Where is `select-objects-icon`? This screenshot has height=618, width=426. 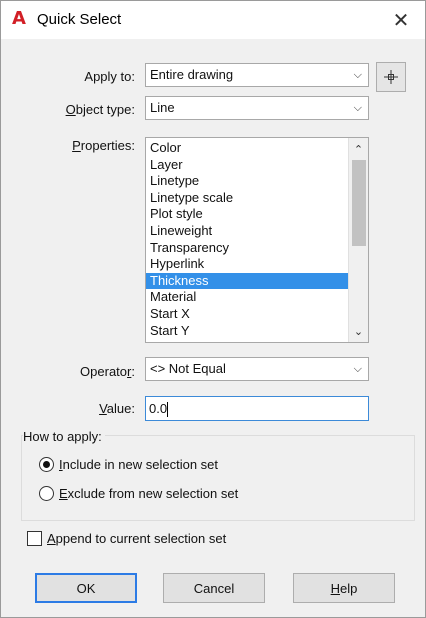
select-objects-icon is located at coordinates (391, 77).